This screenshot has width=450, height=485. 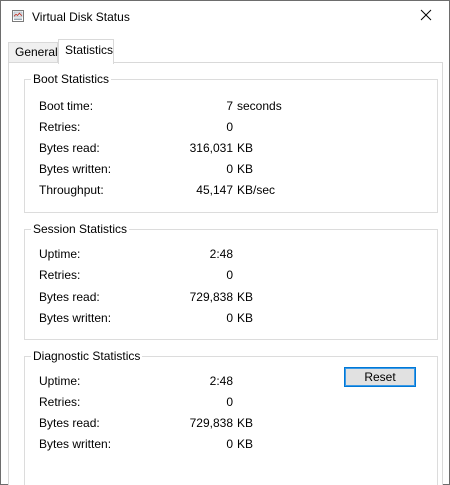 I want to click on diag-bytes-written-label: Bytes written:, so click(x=75, y=444).